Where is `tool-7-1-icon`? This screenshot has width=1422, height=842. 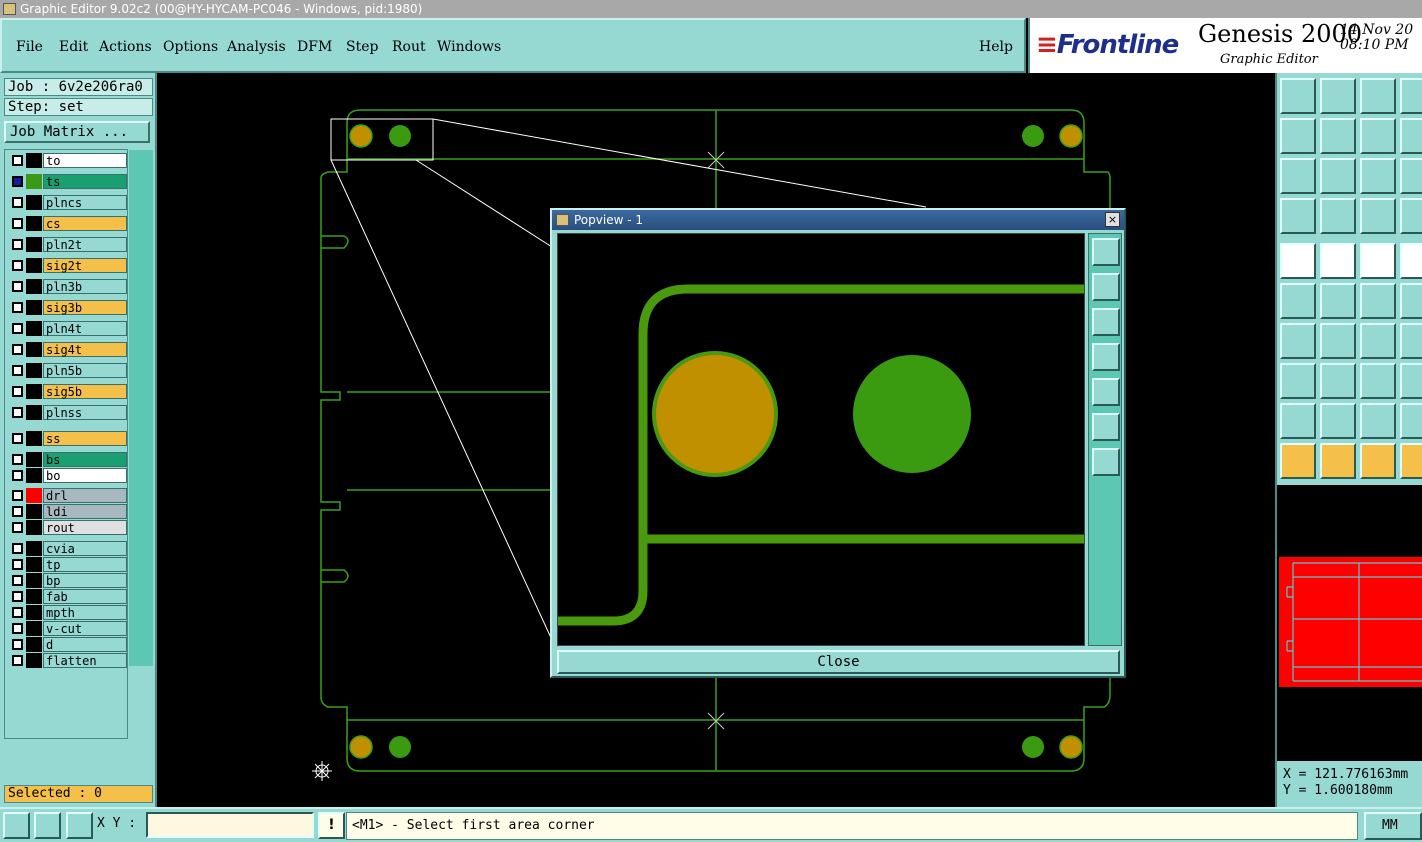
tool-7-1-icon is located at coordinates (1338, 381).